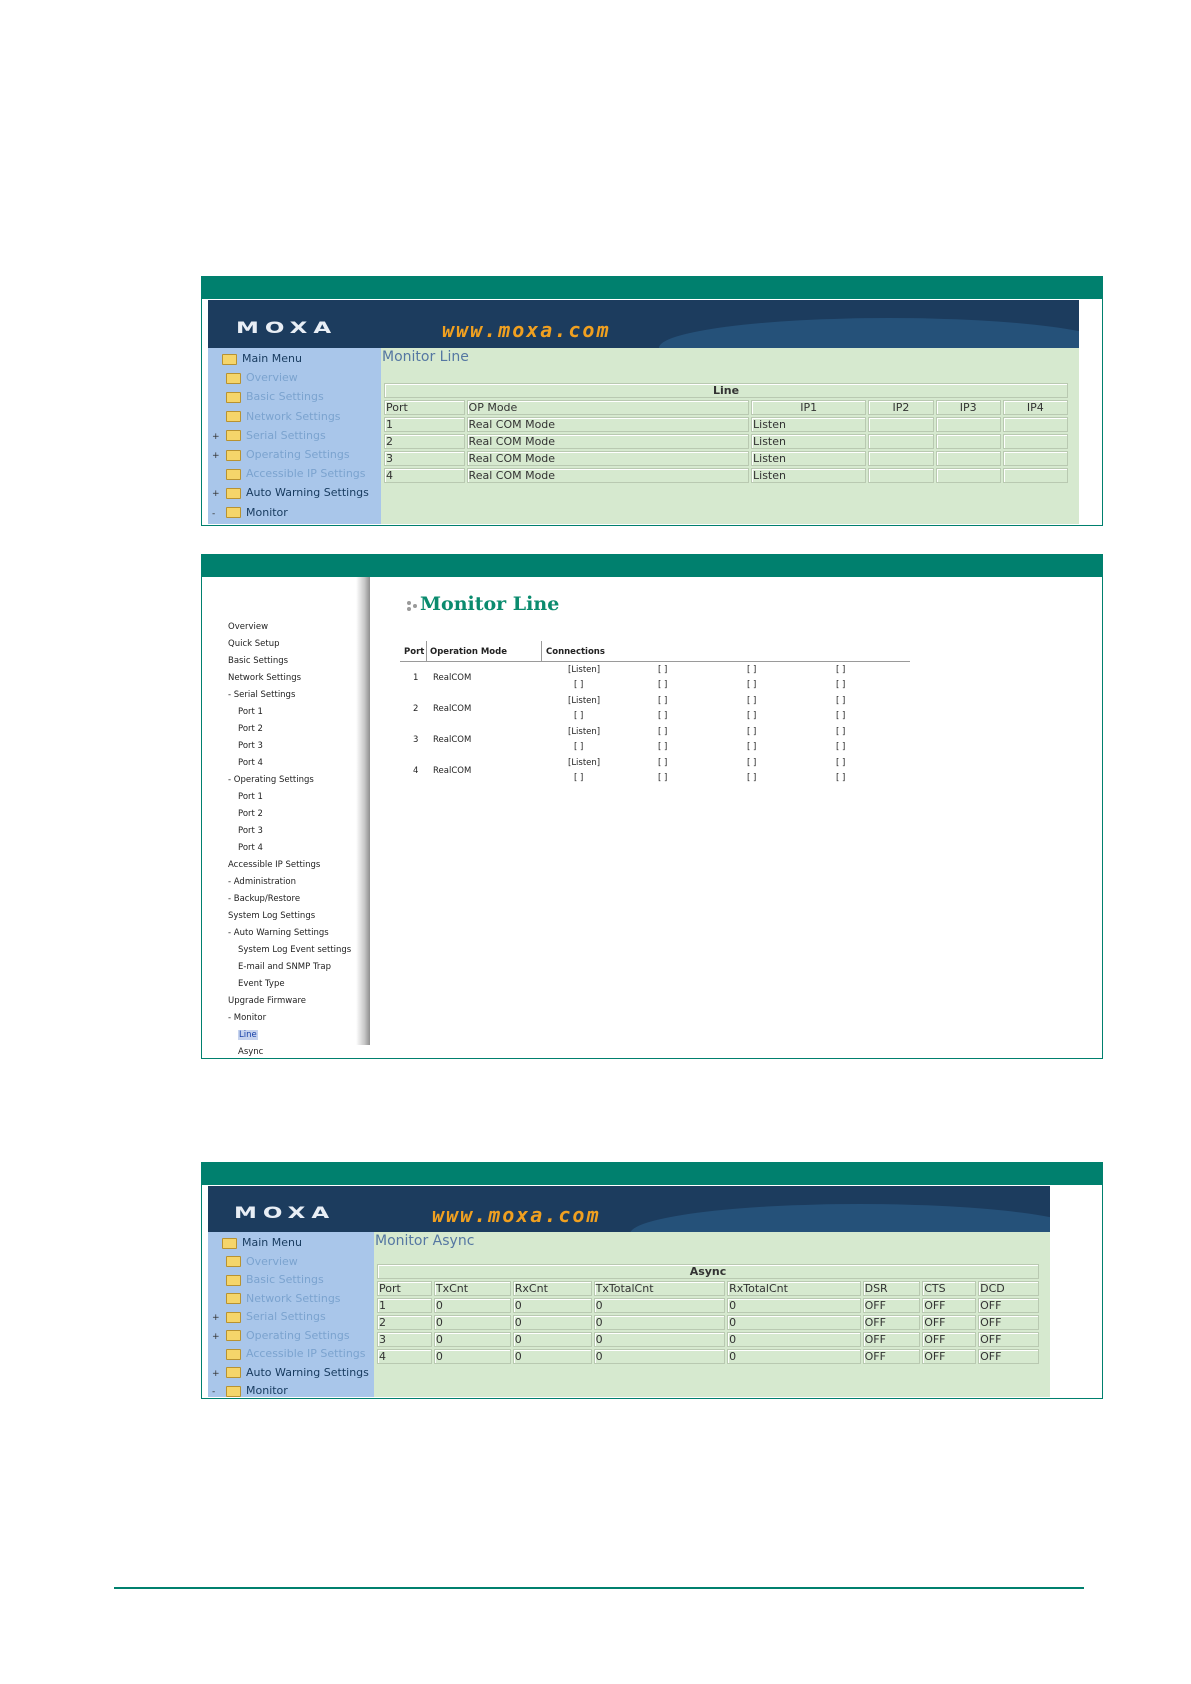 This screenshot has height=1684, width=1191. What do you see at coordinates (261, 984) in the screenshot?
I see `nav-item: Event Type` at bounding box center [261, 984].